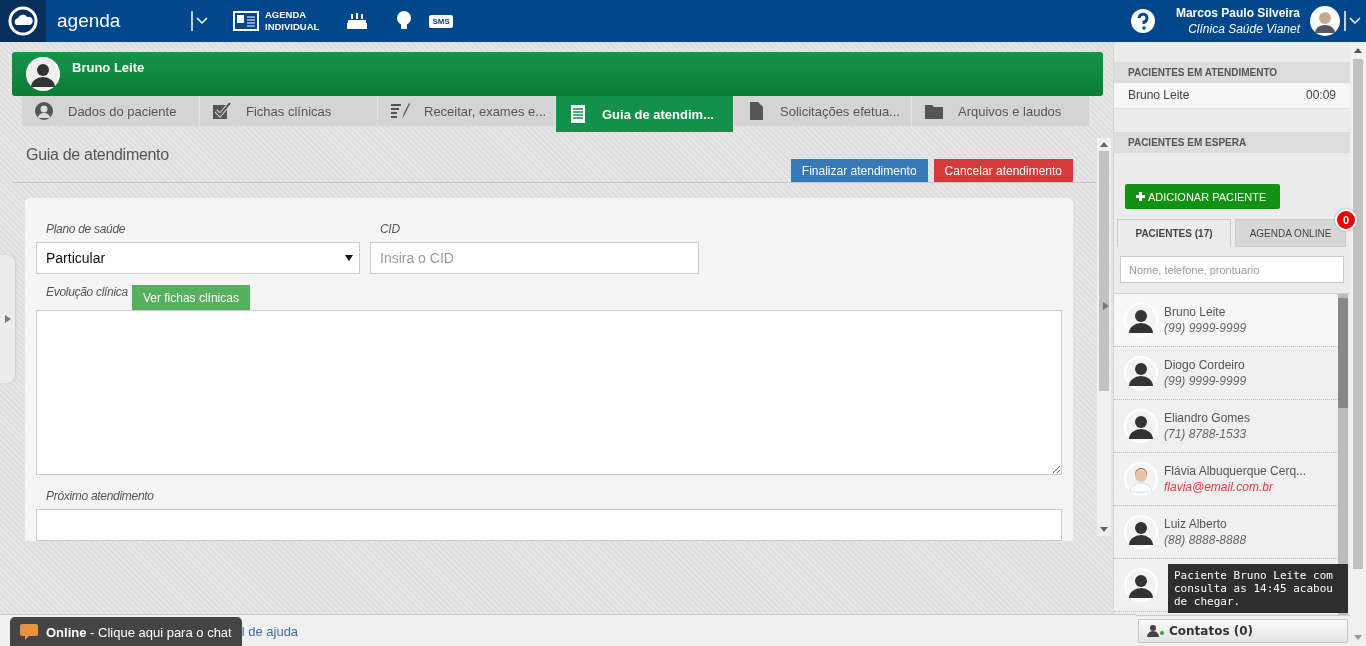 The width and height of the screenshot is (1366, 646). Describe the element at coordinates (270, 631) in the screenshot. I see `help-link: l de ajuda` at that location.